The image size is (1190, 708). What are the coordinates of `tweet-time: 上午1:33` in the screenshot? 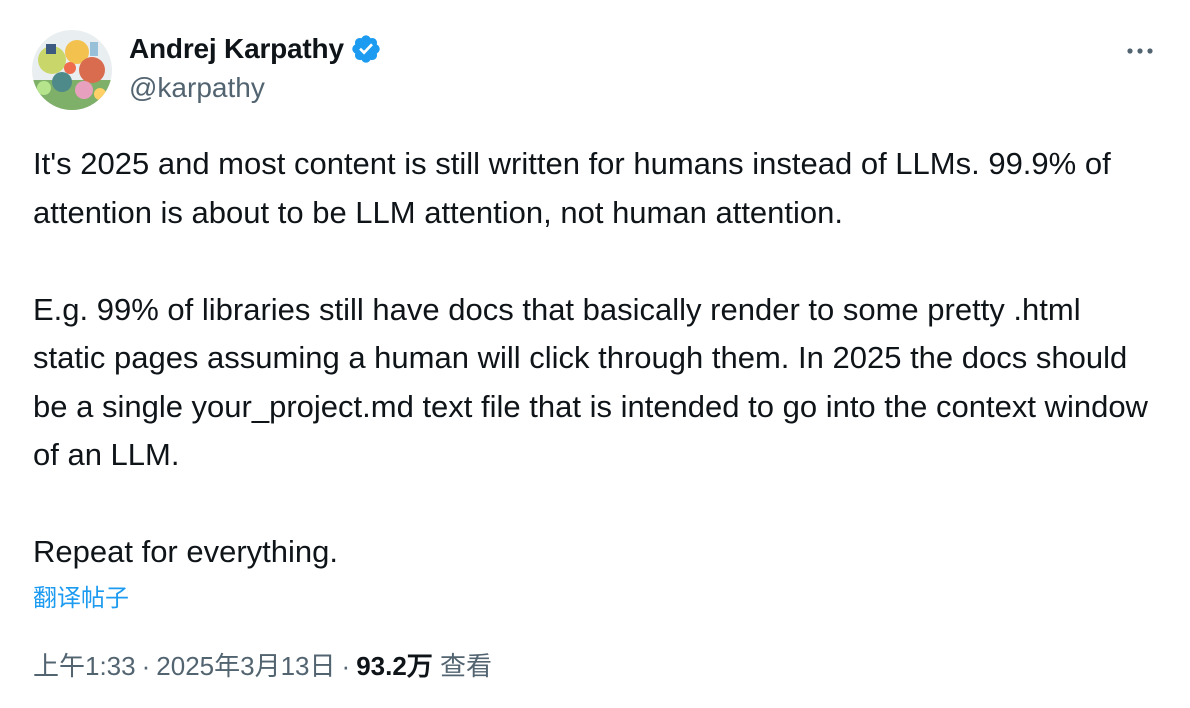 It's located at (84, 666).